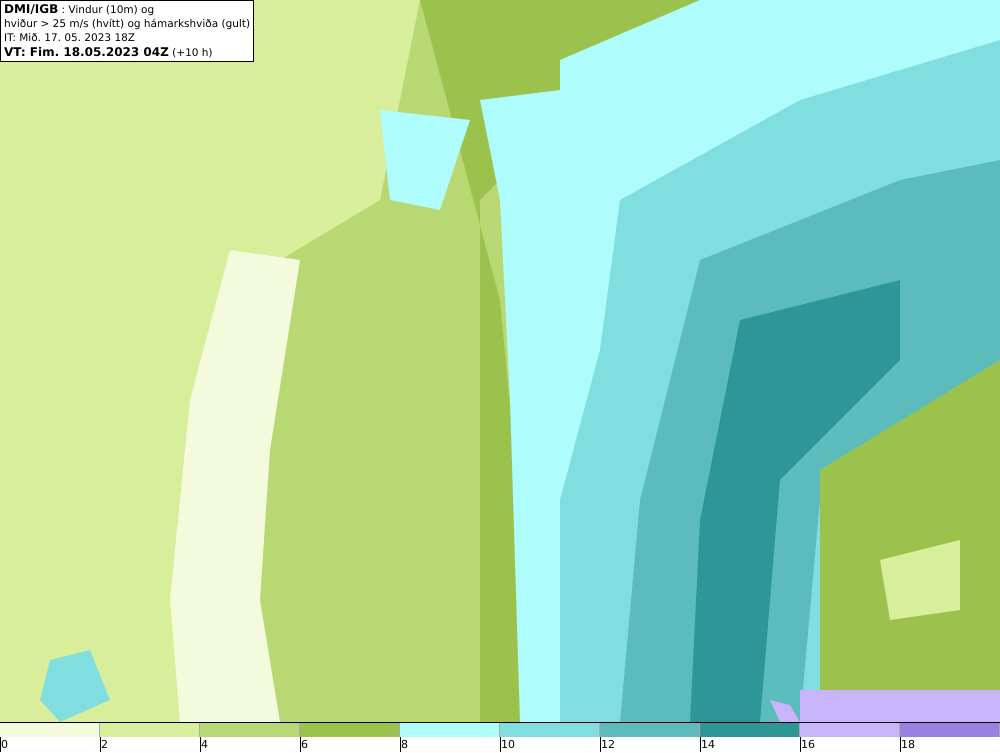 The image size is (1000, 753). What do you see at coordinates (607, 744) in the screenshot?
I see `legend-label: 12` at bounding box center [607, 744].